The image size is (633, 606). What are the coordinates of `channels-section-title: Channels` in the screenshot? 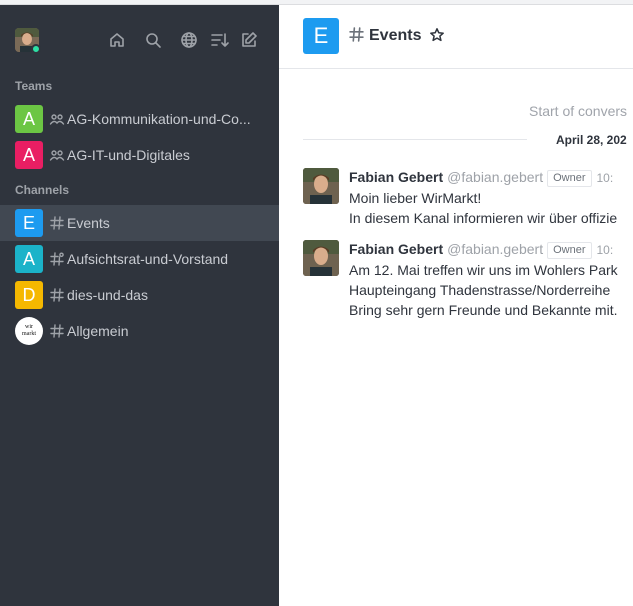 It's located at (42, 190).